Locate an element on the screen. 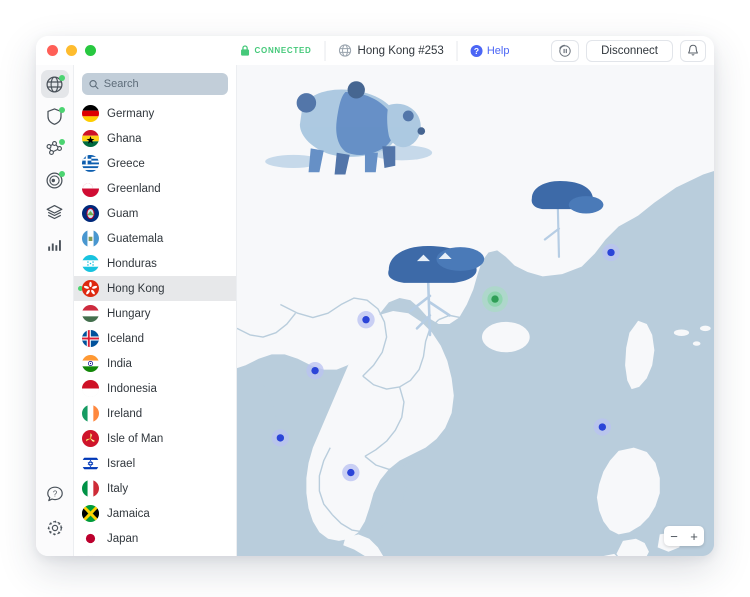 Image resolution: width=750 pixels, height=597 pixels. sidebar-item-statistics is located at coordinates (55, 244).